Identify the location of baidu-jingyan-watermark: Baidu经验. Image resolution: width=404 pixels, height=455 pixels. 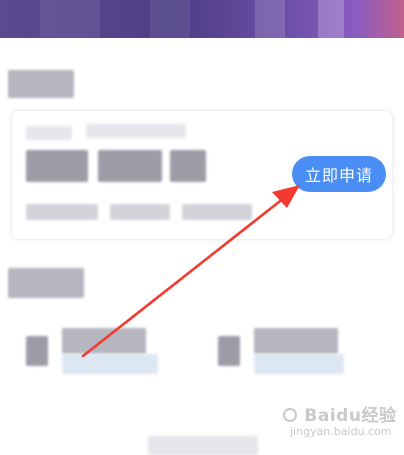
(339, 413).